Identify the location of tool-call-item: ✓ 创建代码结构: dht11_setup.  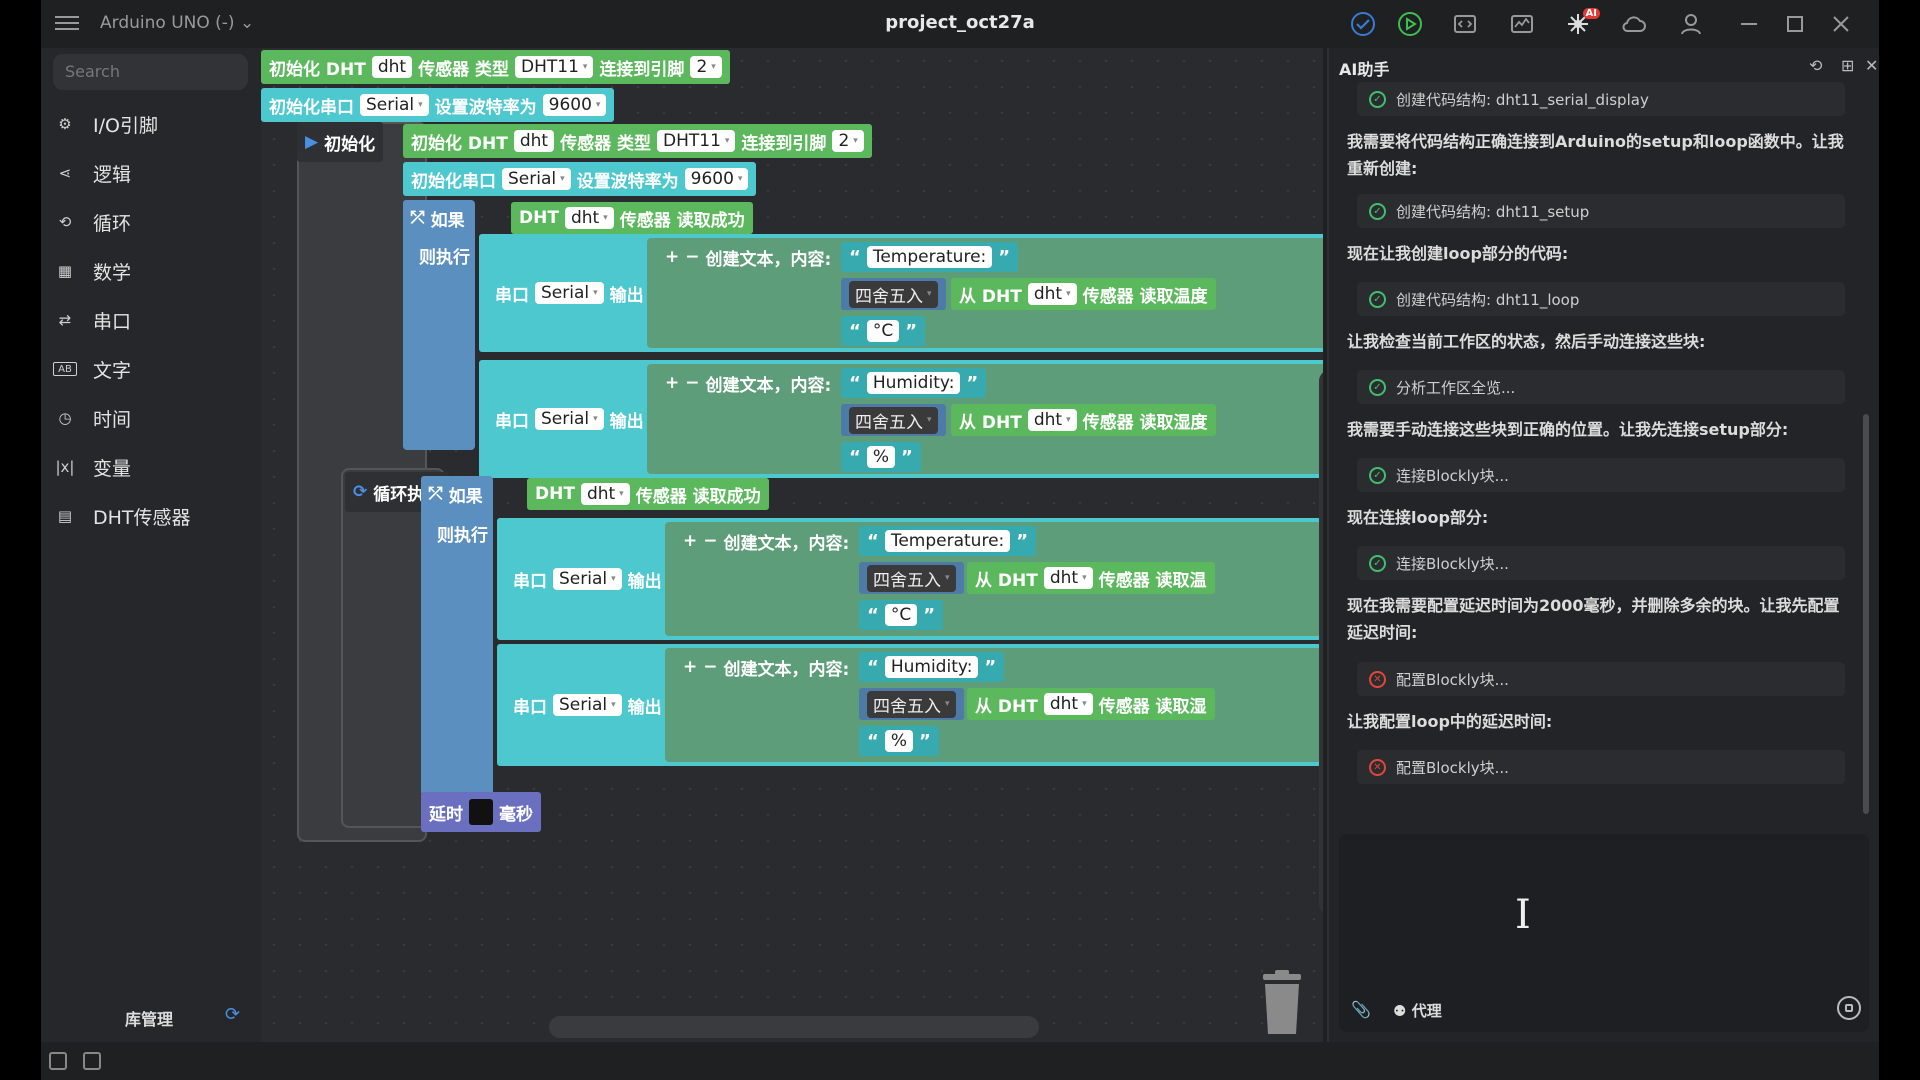
(1601, 211).